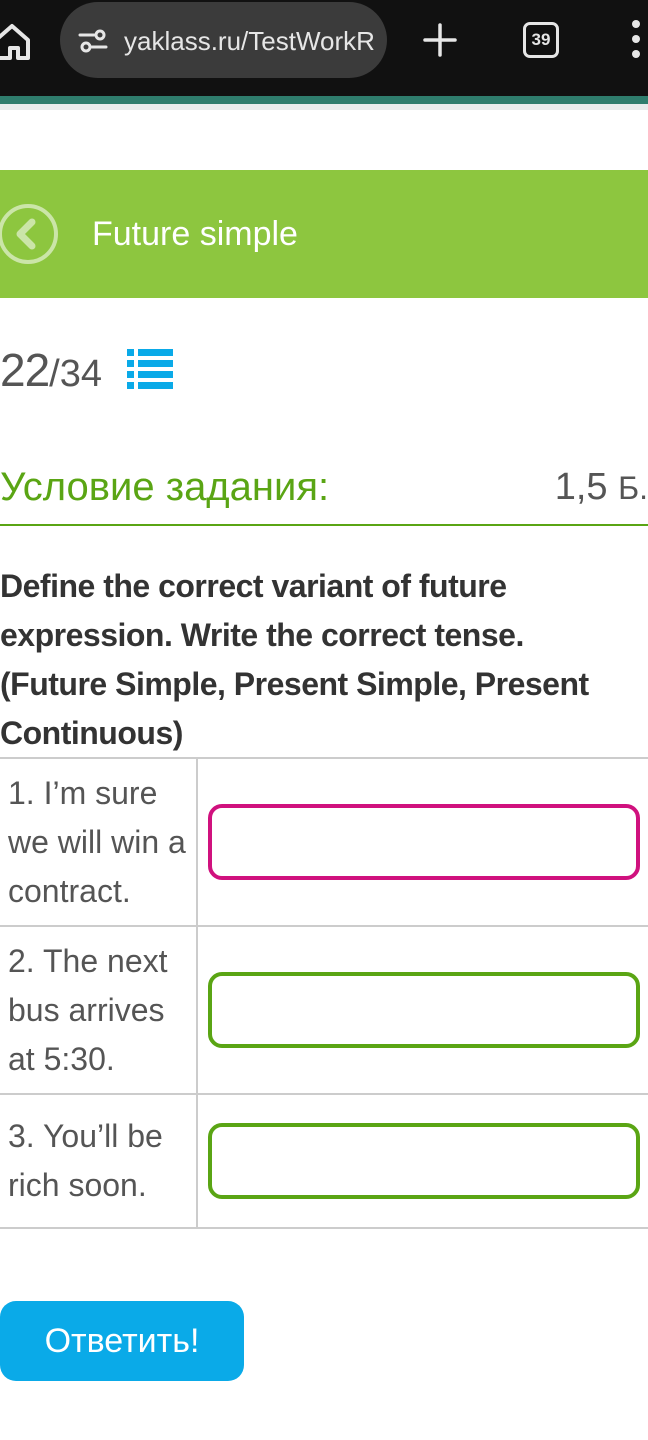  What do you see at coordinates (93, 41) in the screenshot?
I see `tune-icon` at bounding box center [93, 41].